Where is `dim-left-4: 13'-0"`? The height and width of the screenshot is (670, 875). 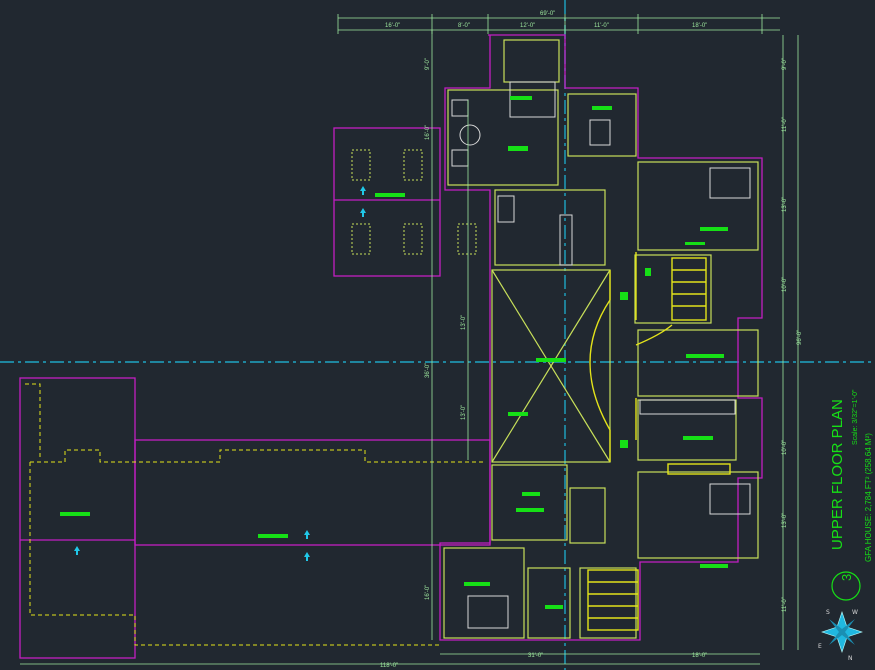
dim-left-4: 13'-0" is located at coordinates (464, 412).